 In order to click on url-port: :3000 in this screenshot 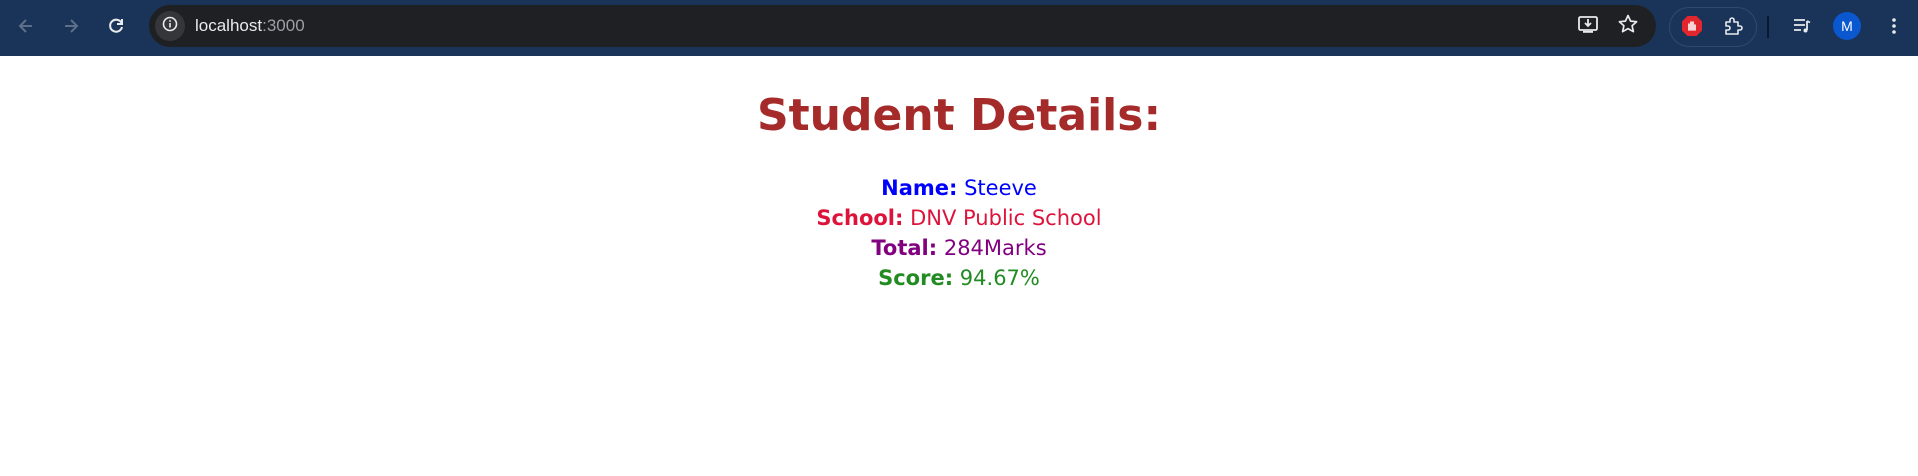, I will do `click(283, 25)`.